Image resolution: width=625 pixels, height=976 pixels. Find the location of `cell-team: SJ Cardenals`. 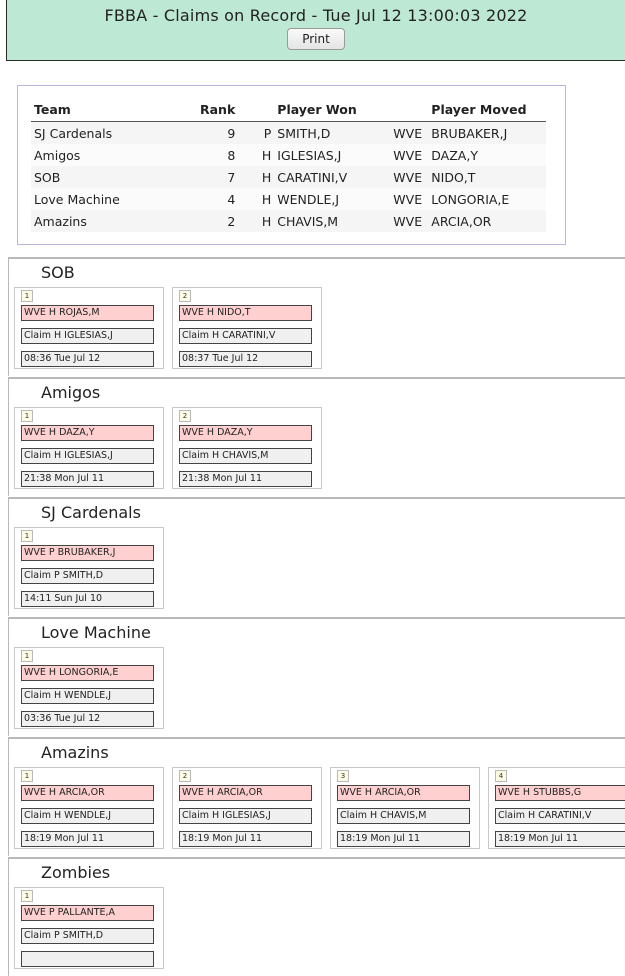

cell-team: SJ Cardenals is located at coordinates (114, 132).